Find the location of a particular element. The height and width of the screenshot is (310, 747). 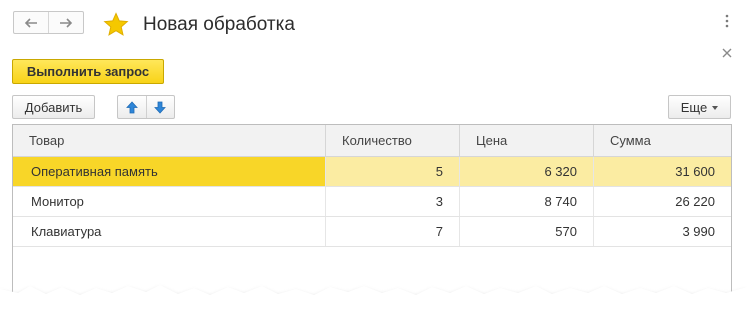

table-row: Клавиатура 7 570 3 990 is located at coordinates (372, 232).